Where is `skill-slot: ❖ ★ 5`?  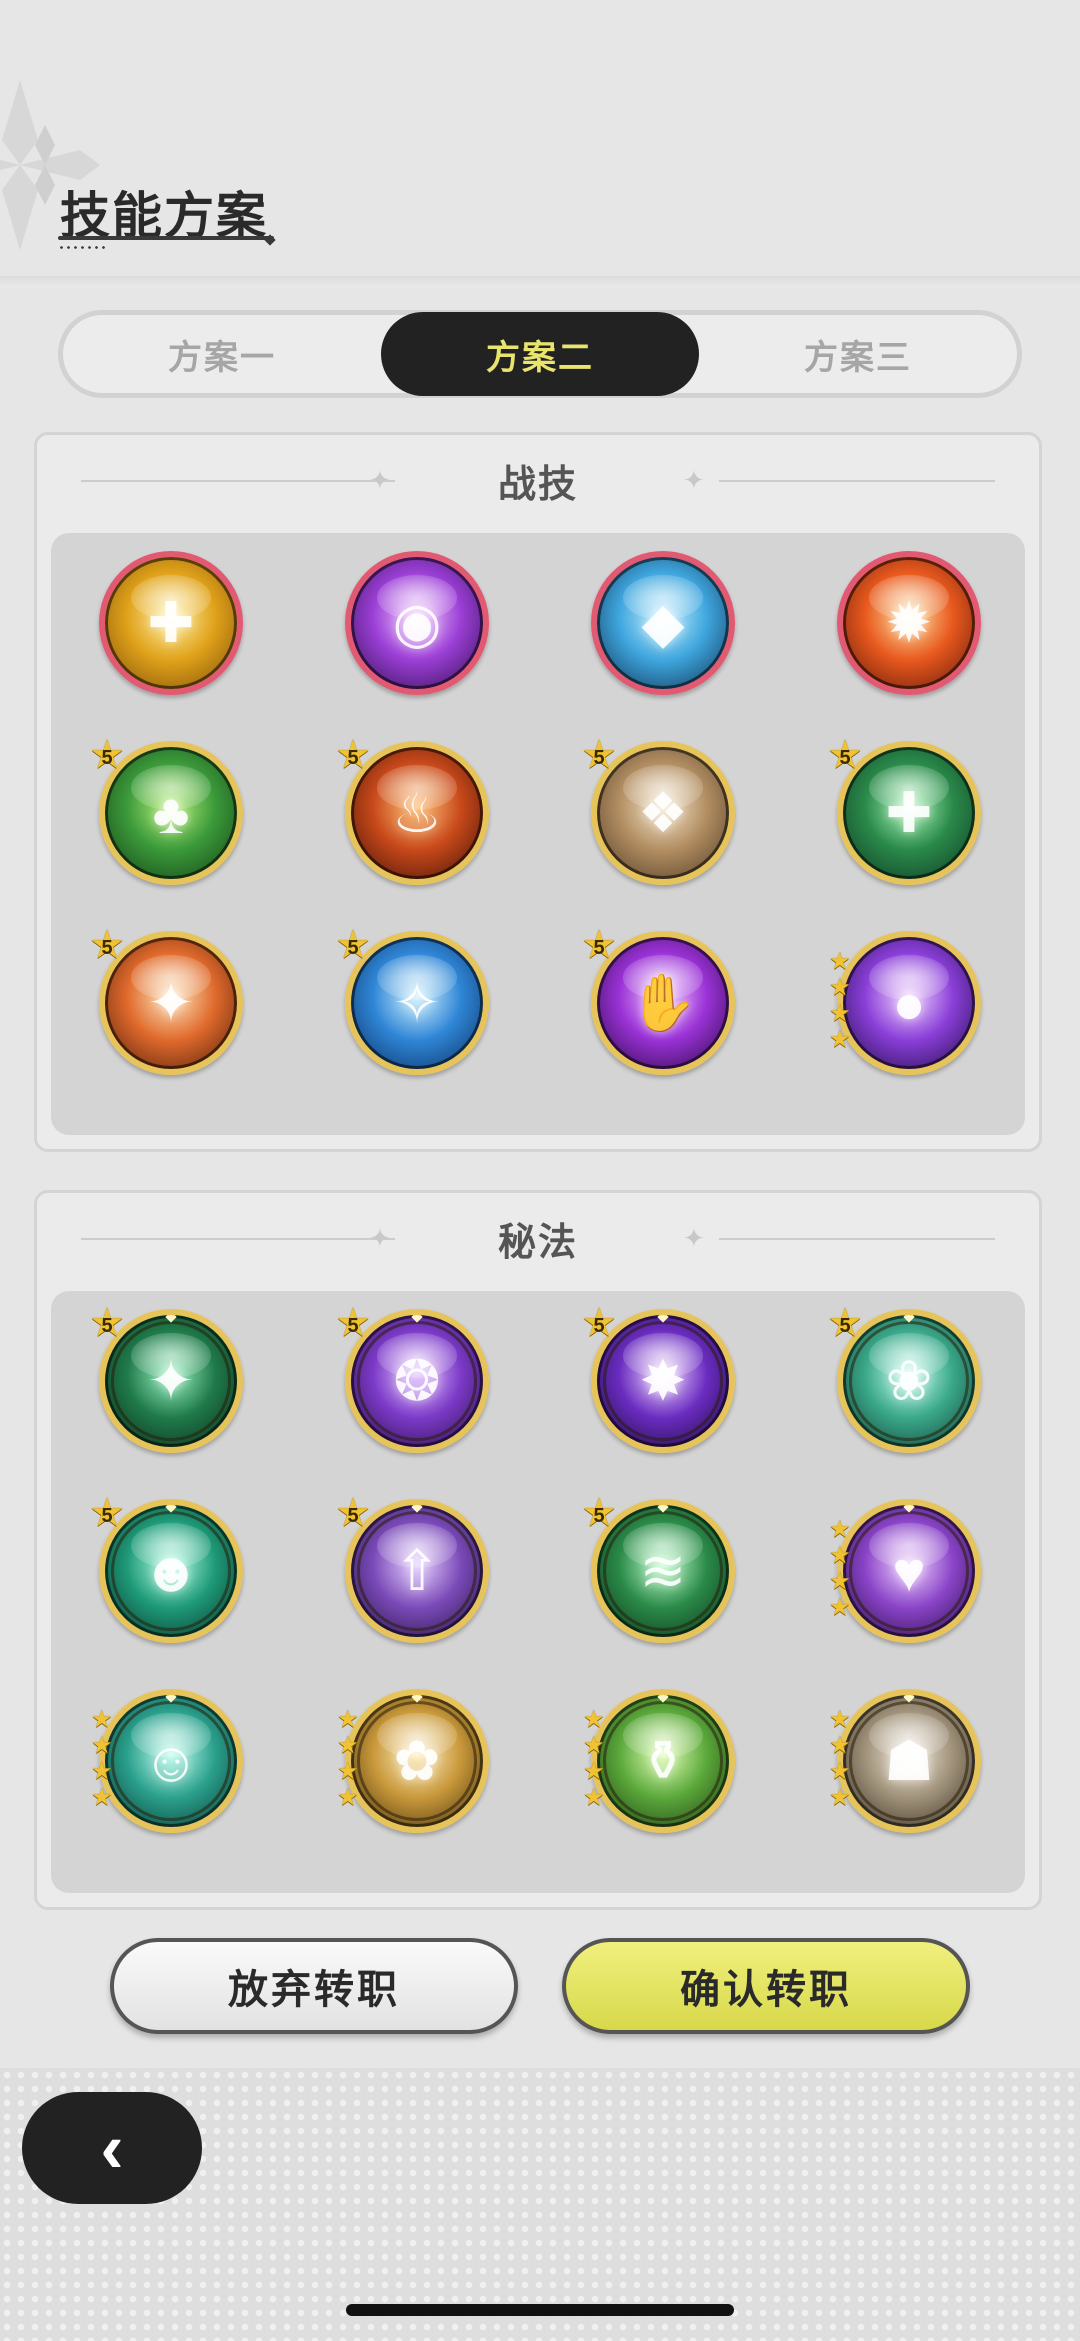
skill-slot: ❖ ★ 5 is located at coordinates (659, 813).